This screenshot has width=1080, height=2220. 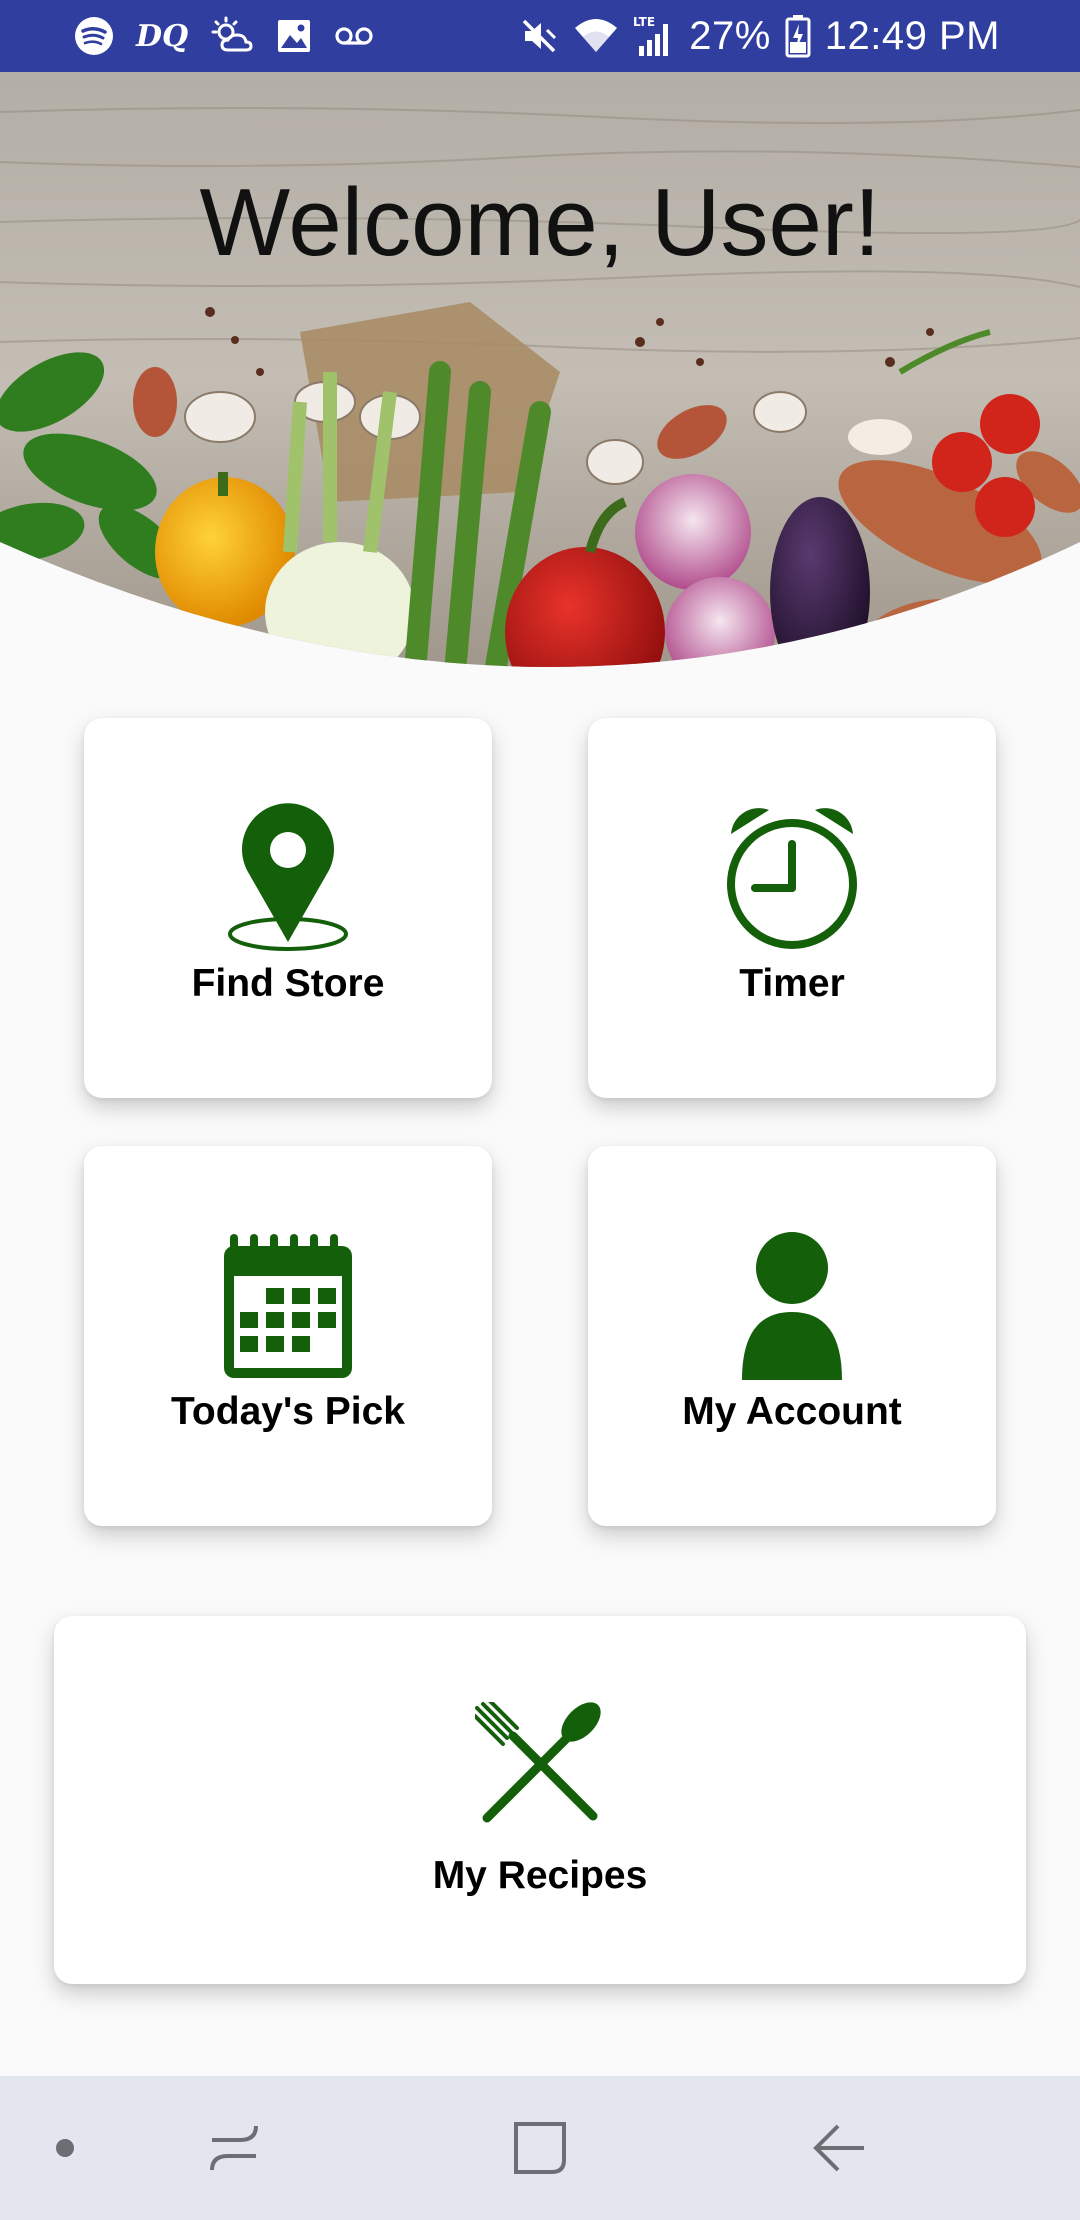 I want to click on fork-spoon-icon, so click(x=539, y=1765).